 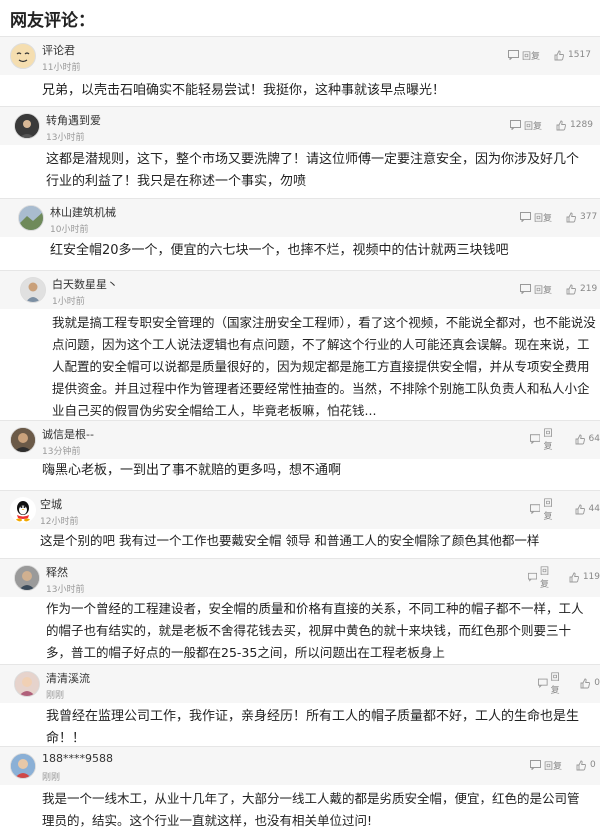 What do you see at coordinates (558, 217) in the screenshot?
I see `comment-actions: 回复 377` at bounding box center [558, 217].